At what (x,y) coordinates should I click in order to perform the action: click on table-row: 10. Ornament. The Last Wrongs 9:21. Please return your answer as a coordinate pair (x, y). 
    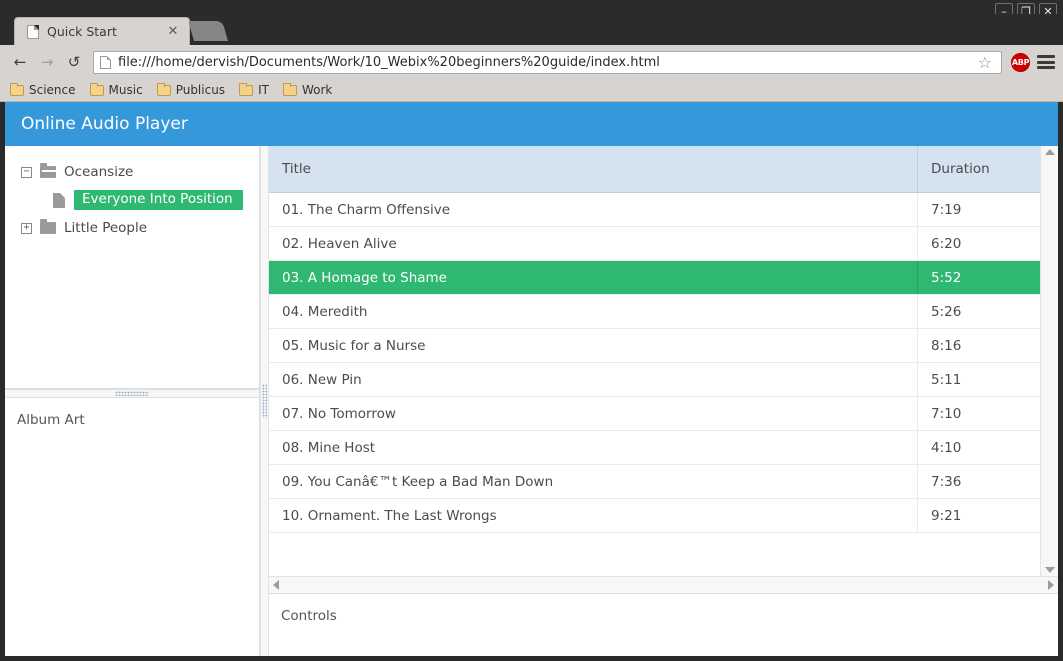
    Looking at the image, I should click on (654, 516).